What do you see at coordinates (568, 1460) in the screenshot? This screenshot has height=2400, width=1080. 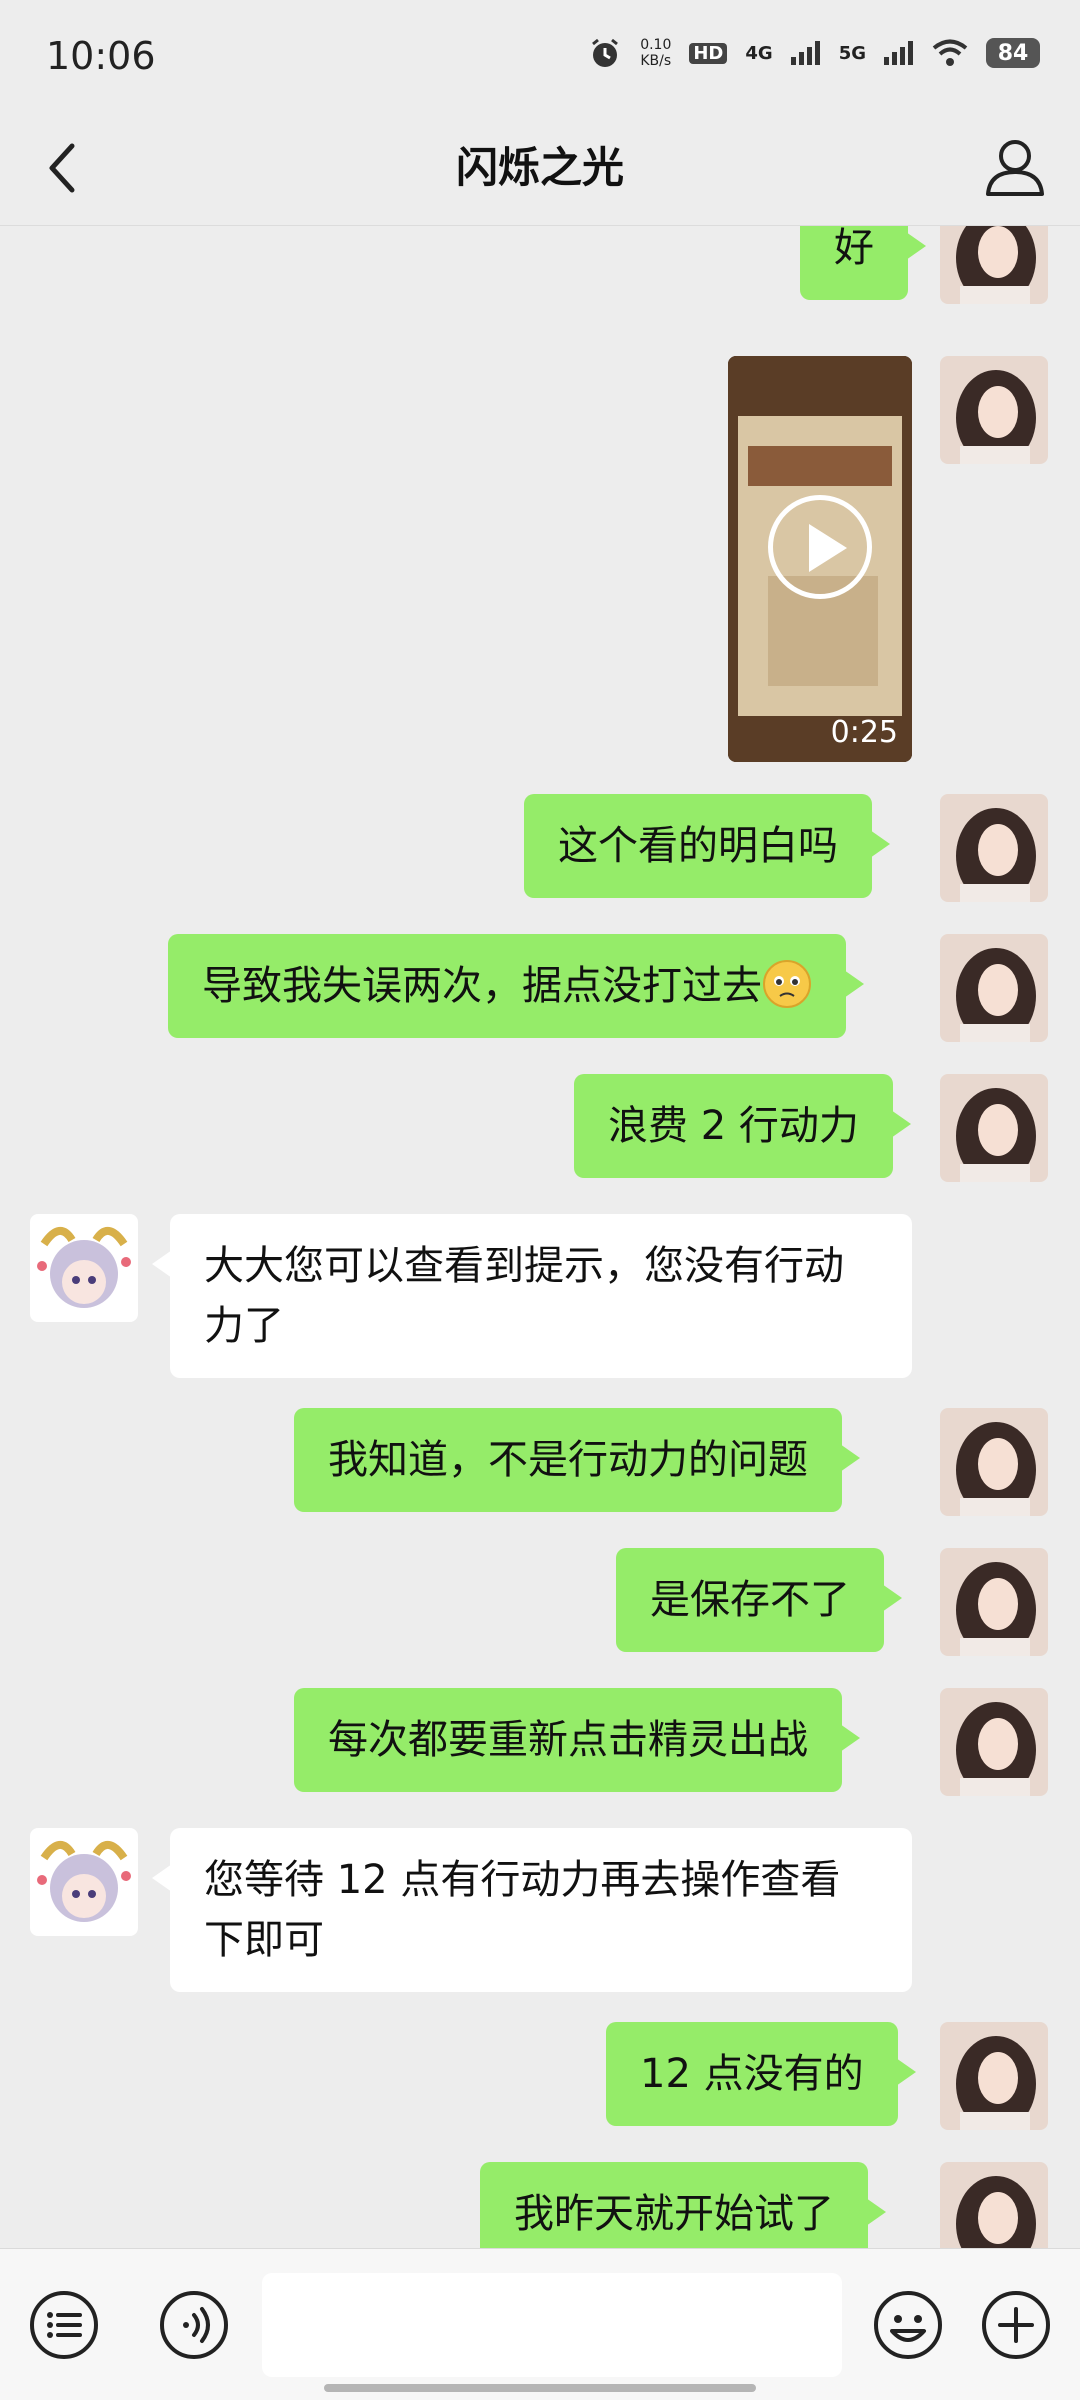 I see `message-text: 我知道，不是行动力的问题` at bounding box center [568, 1460].